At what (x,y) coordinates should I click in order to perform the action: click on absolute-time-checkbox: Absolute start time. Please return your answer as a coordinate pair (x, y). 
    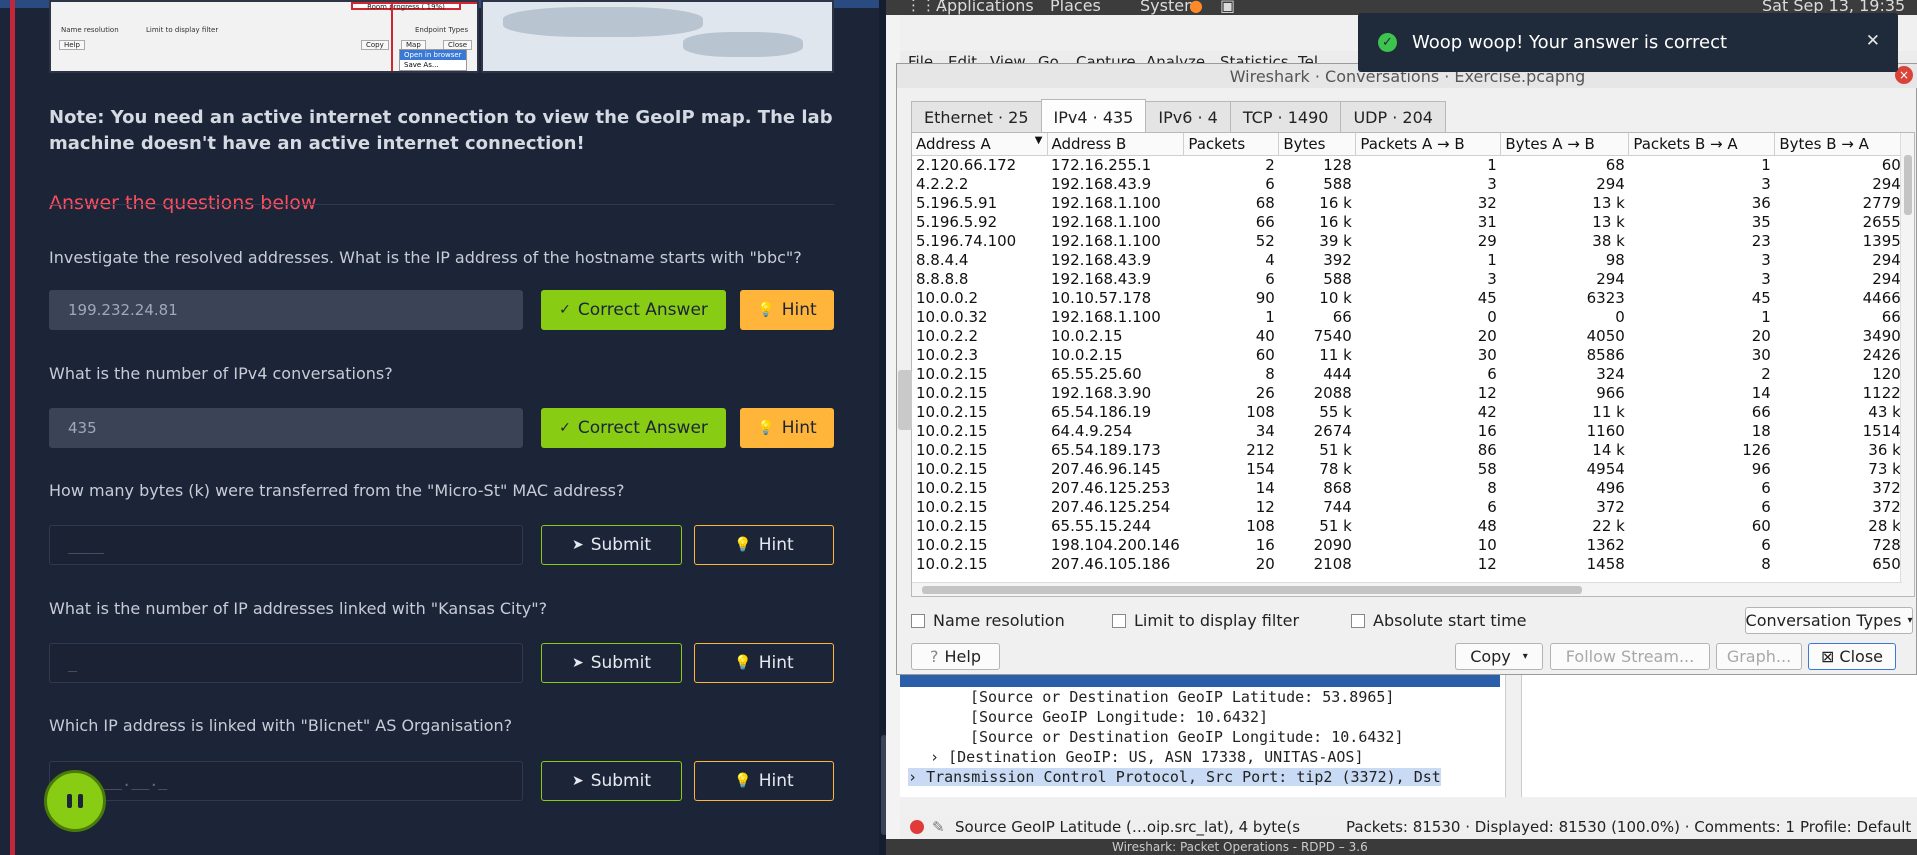
    Looking at the image, I should click on (1439, 620).